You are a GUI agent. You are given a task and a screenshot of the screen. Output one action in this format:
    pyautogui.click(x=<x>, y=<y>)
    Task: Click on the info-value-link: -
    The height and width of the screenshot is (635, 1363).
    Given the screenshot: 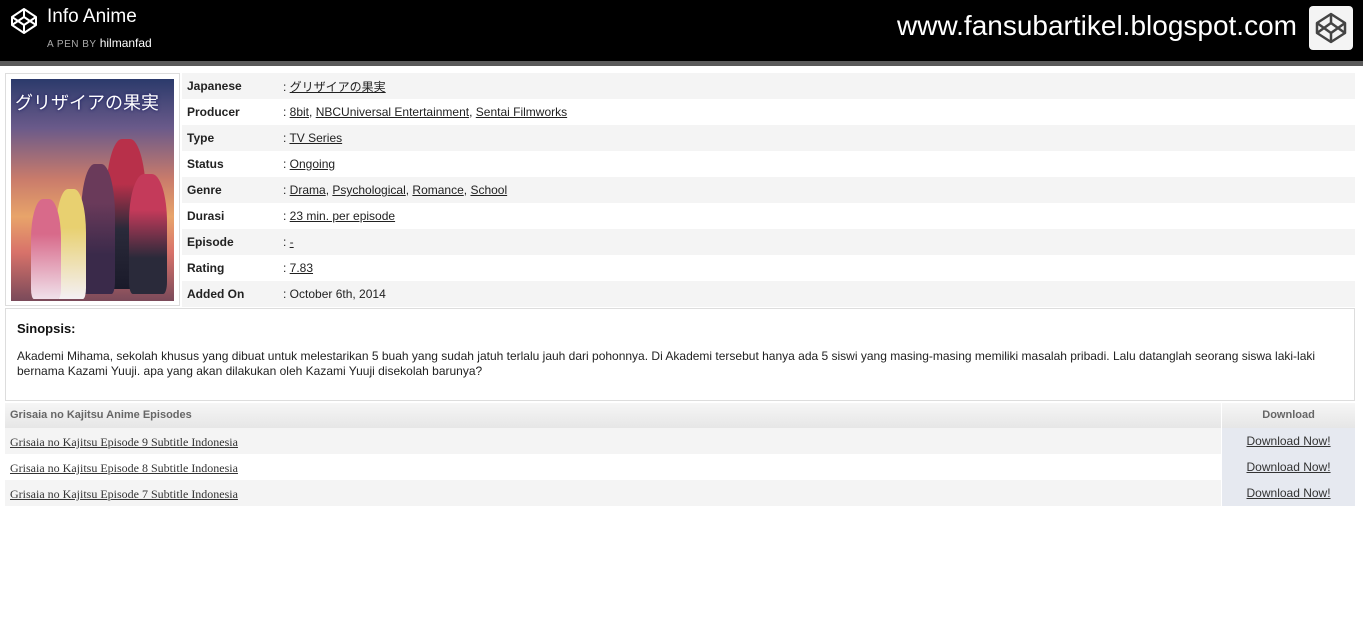 What is the action you would take?
    pyautogui.click(x=292, y=242)
    